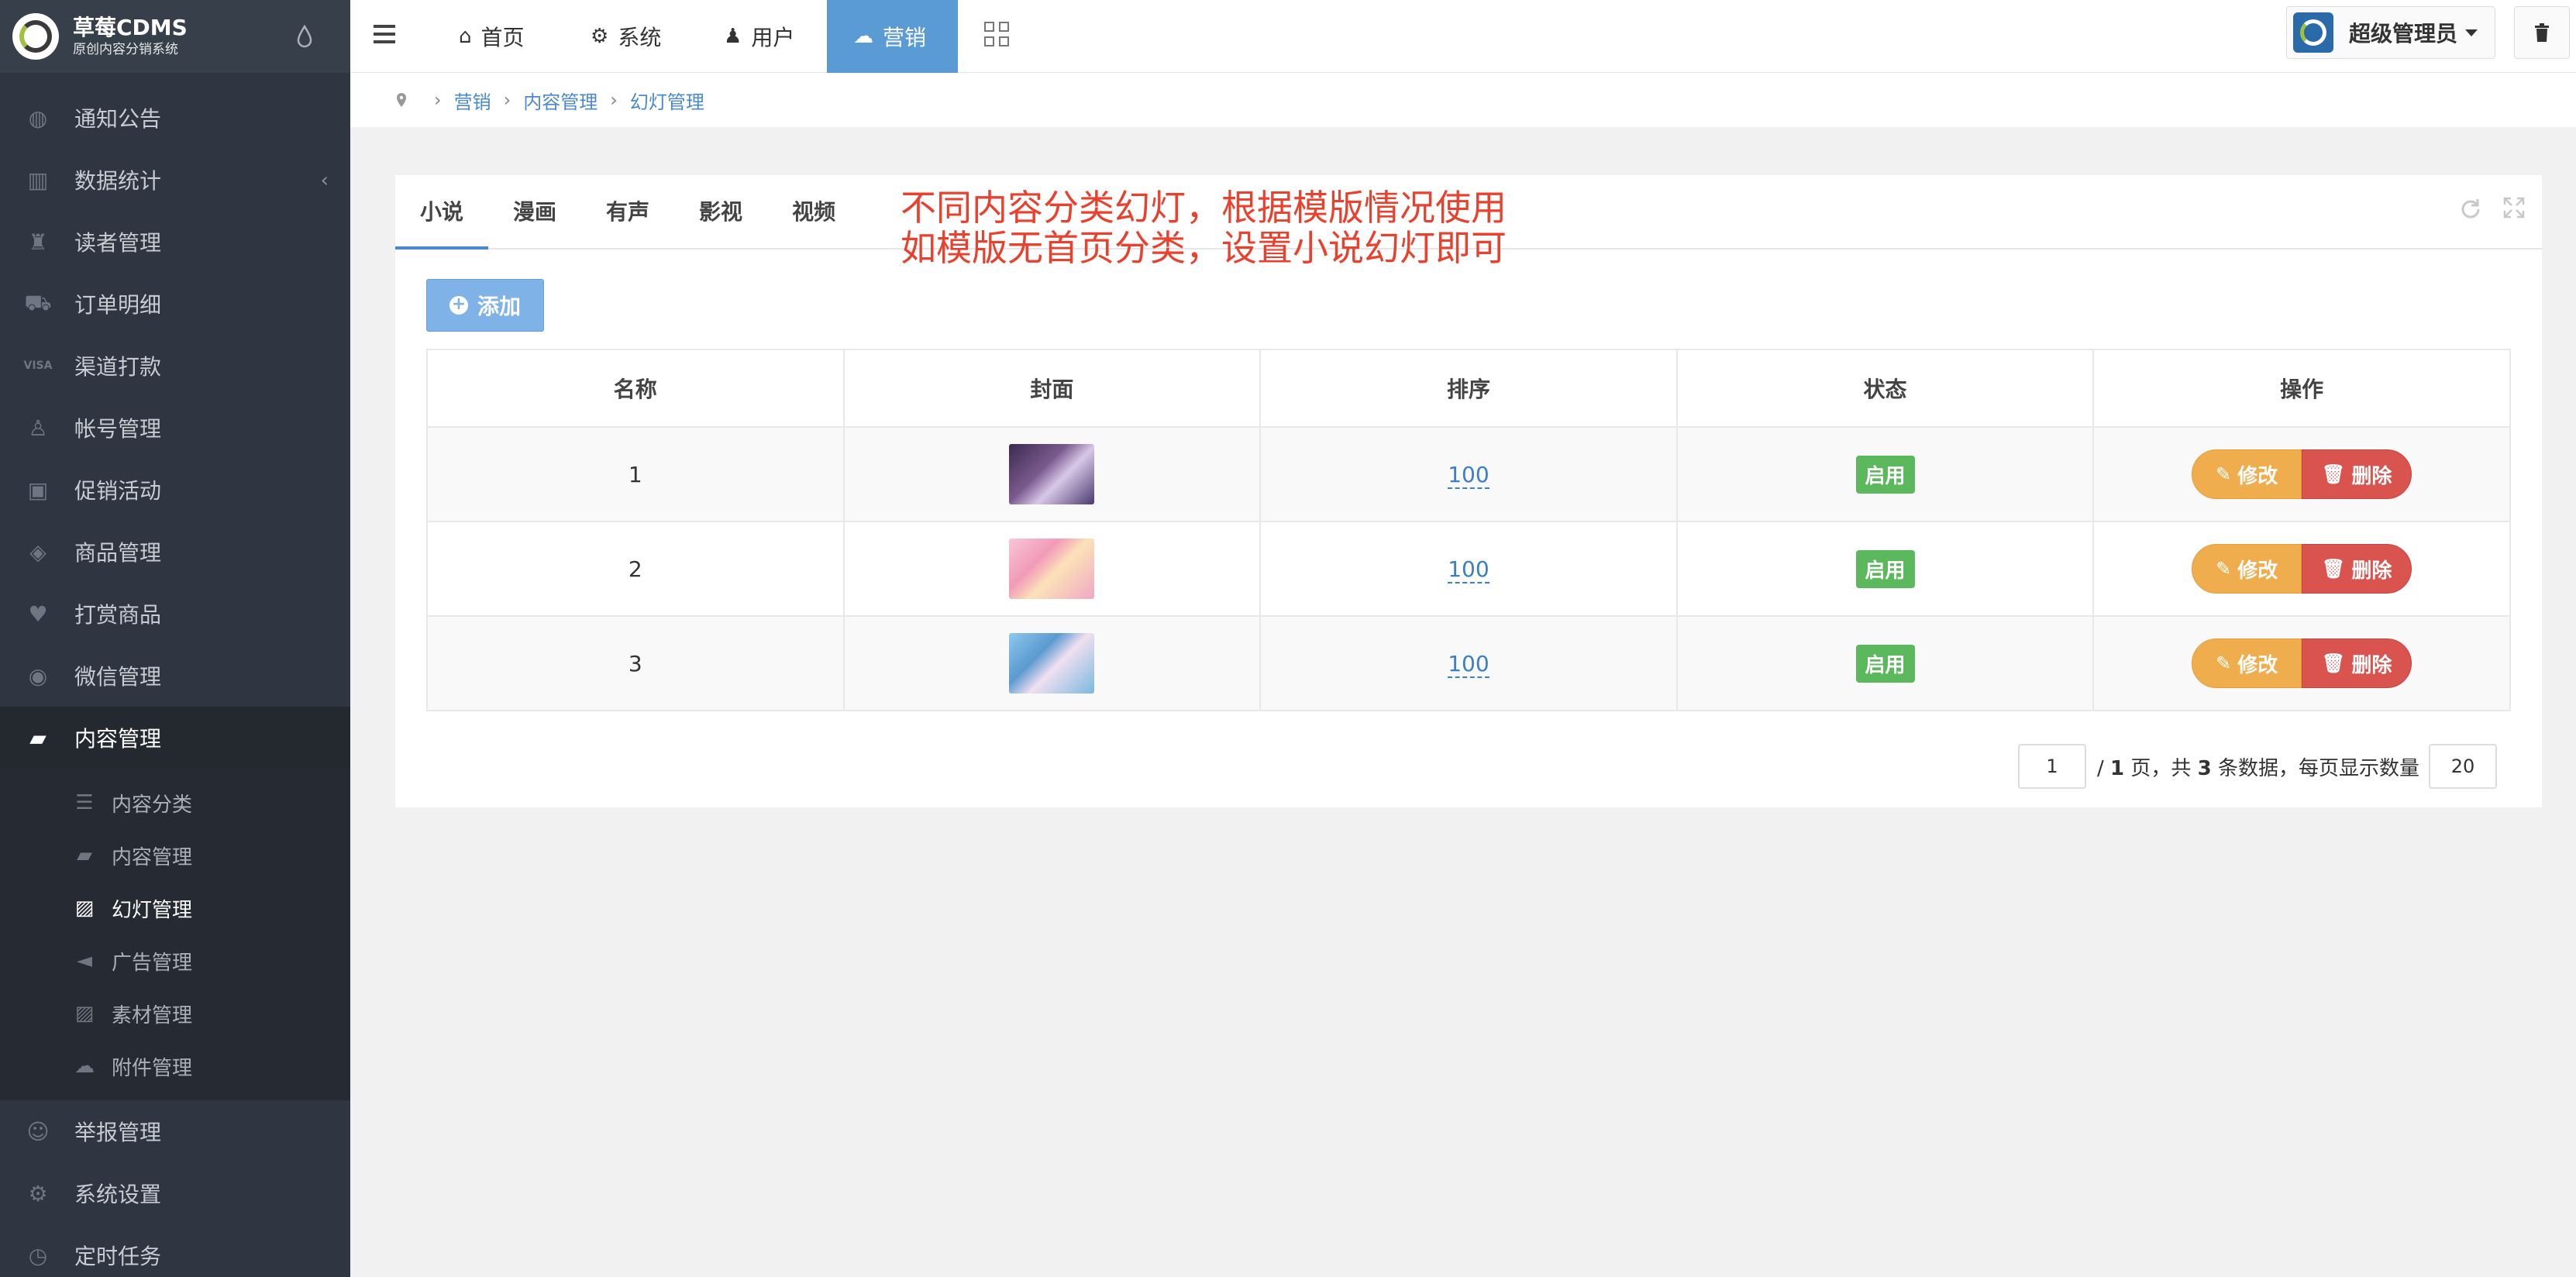 The height and width of the screenshot is (1277, 2576). What do you see at coordinates (175, 676) in the screenshot?
I see `sidebar-item-wechat: ◉ 微信管理` at bounding box center [175, 676].